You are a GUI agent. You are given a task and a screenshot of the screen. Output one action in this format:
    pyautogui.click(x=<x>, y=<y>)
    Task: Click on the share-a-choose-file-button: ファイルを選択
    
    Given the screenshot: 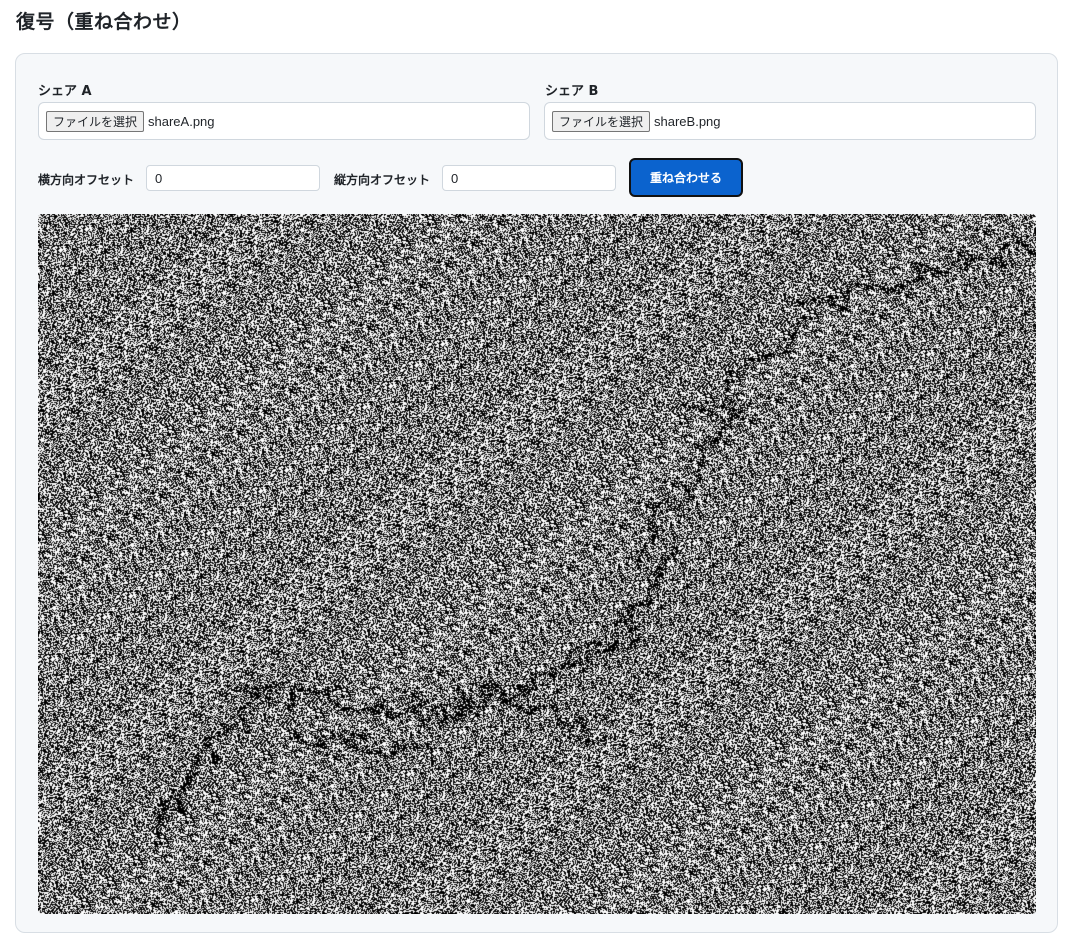 What is the action you would take?
    pyautogui.click(x=95, y=121)
    